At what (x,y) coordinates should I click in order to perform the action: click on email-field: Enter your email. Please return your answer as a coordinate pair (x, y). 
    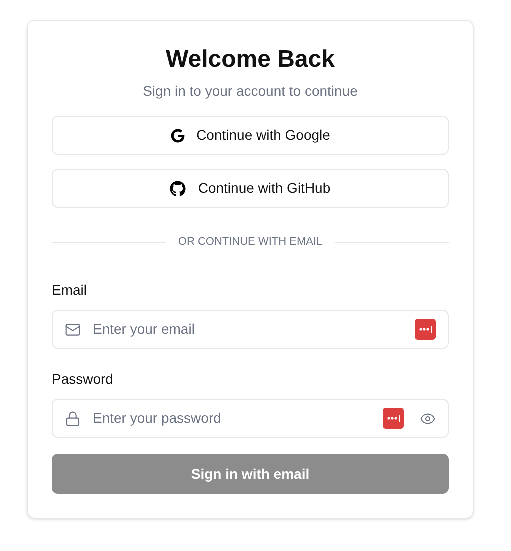
    Looking at the image, I should click on (250, 329).